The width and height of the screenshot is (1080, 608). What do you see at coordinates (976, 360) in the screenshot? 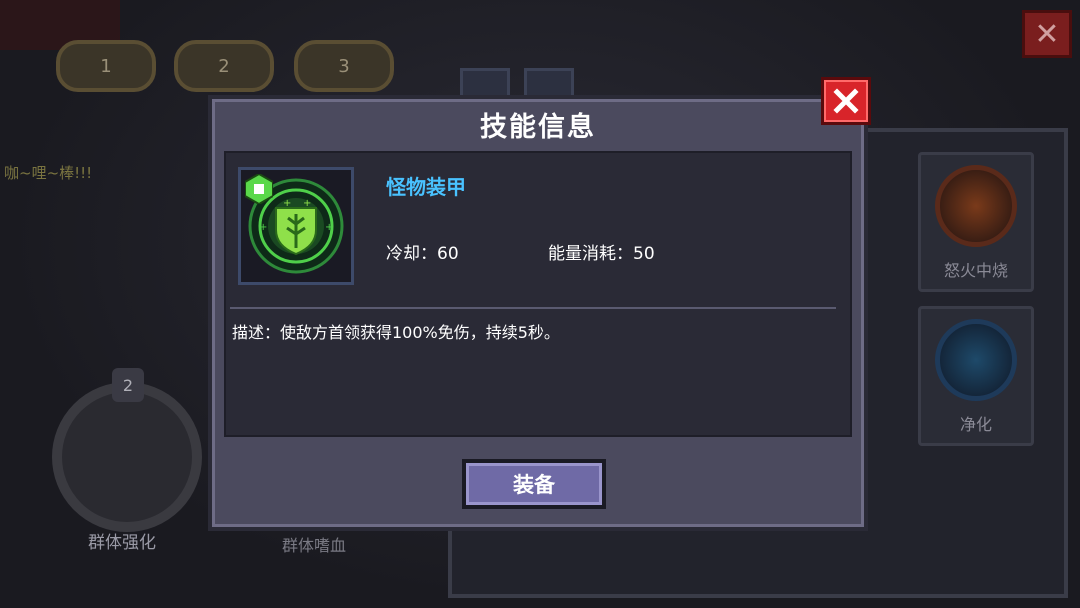
I see `fist-icon` at bounding box center [976, 360].